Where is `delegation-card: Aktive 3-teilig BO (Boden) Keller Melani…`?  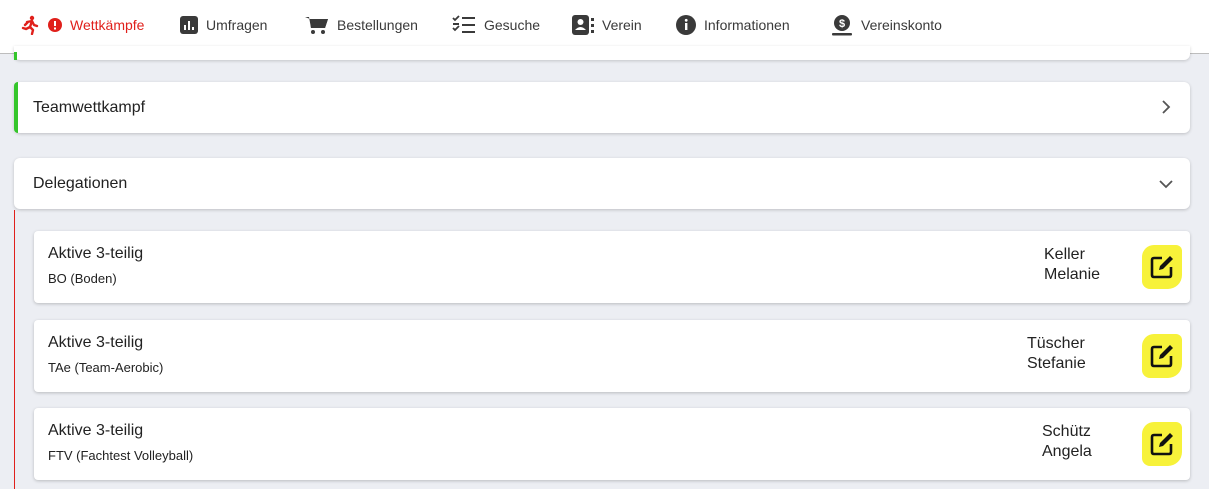
delegation-card: Aktive 3-teilig BO (Boden) Keller Melani… is located at coordinates (612, 267).